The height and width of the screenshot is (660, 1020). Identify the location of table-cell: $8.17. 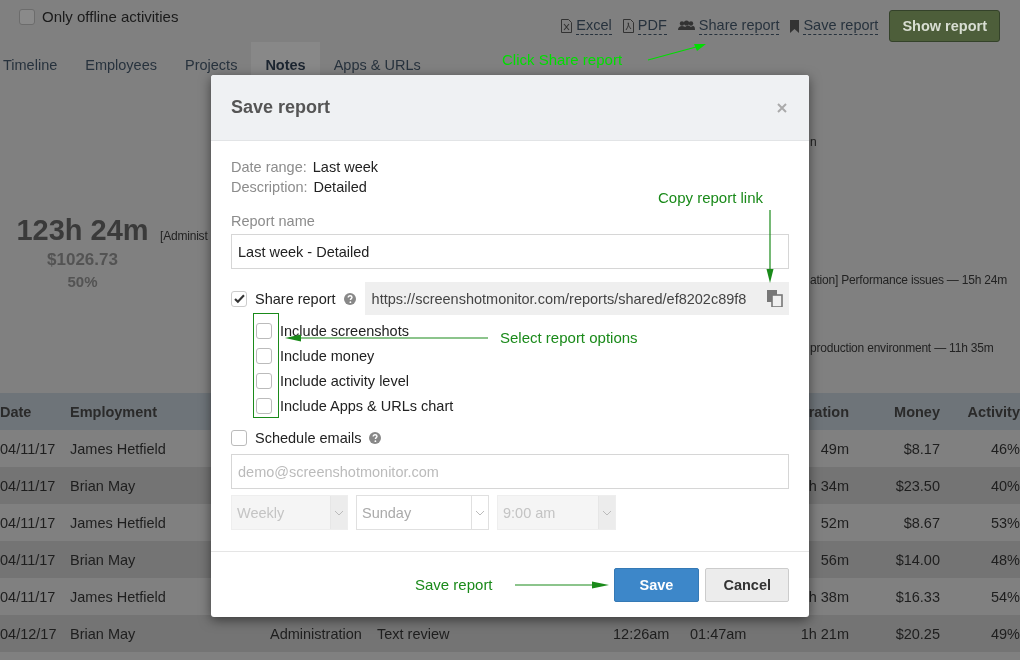
(921, 448).